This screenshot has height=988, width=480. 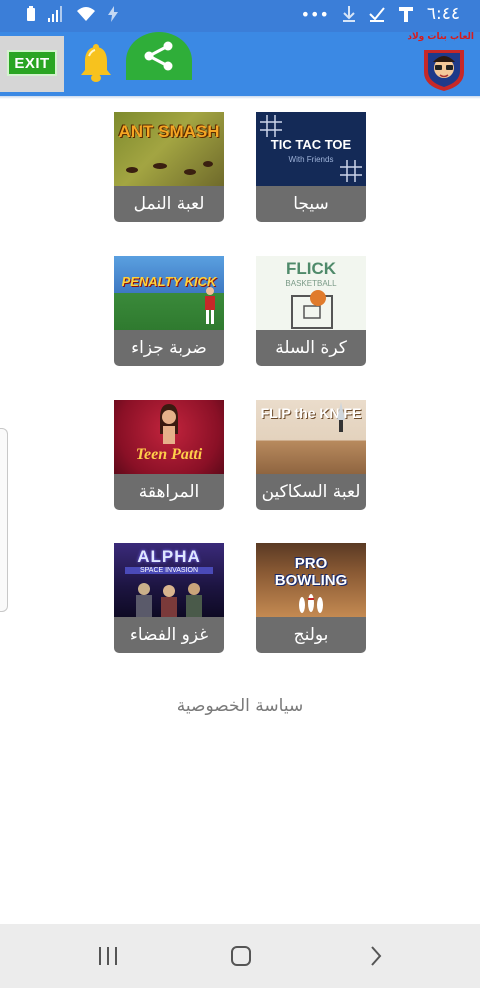 I want to click on game-pro-bowling: PRO BOWLING بولنج, so click(x=311, y=598).